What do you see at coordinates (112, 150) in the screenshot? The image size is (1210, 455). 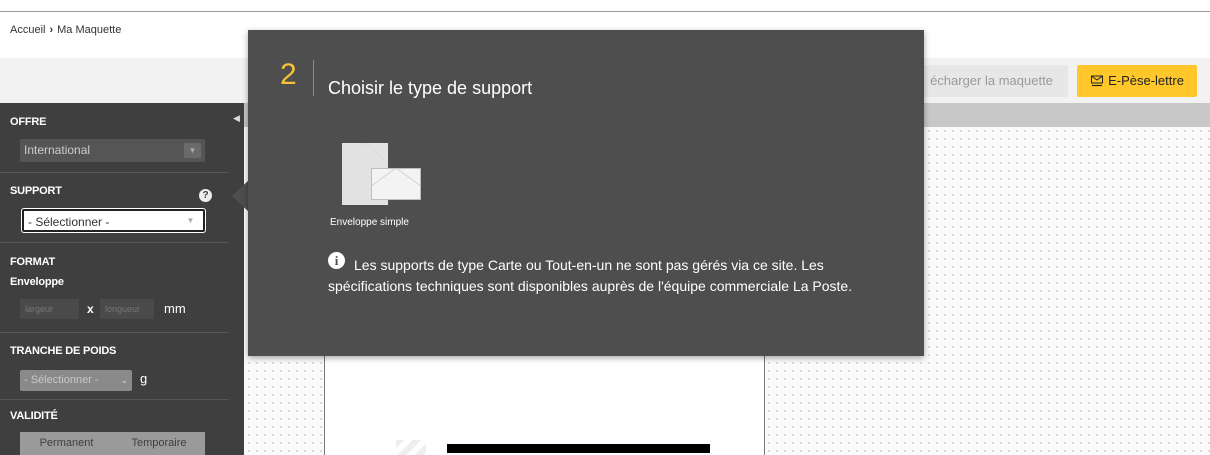 I see `offre-select: International ▼` at bounding box center [112, 150].